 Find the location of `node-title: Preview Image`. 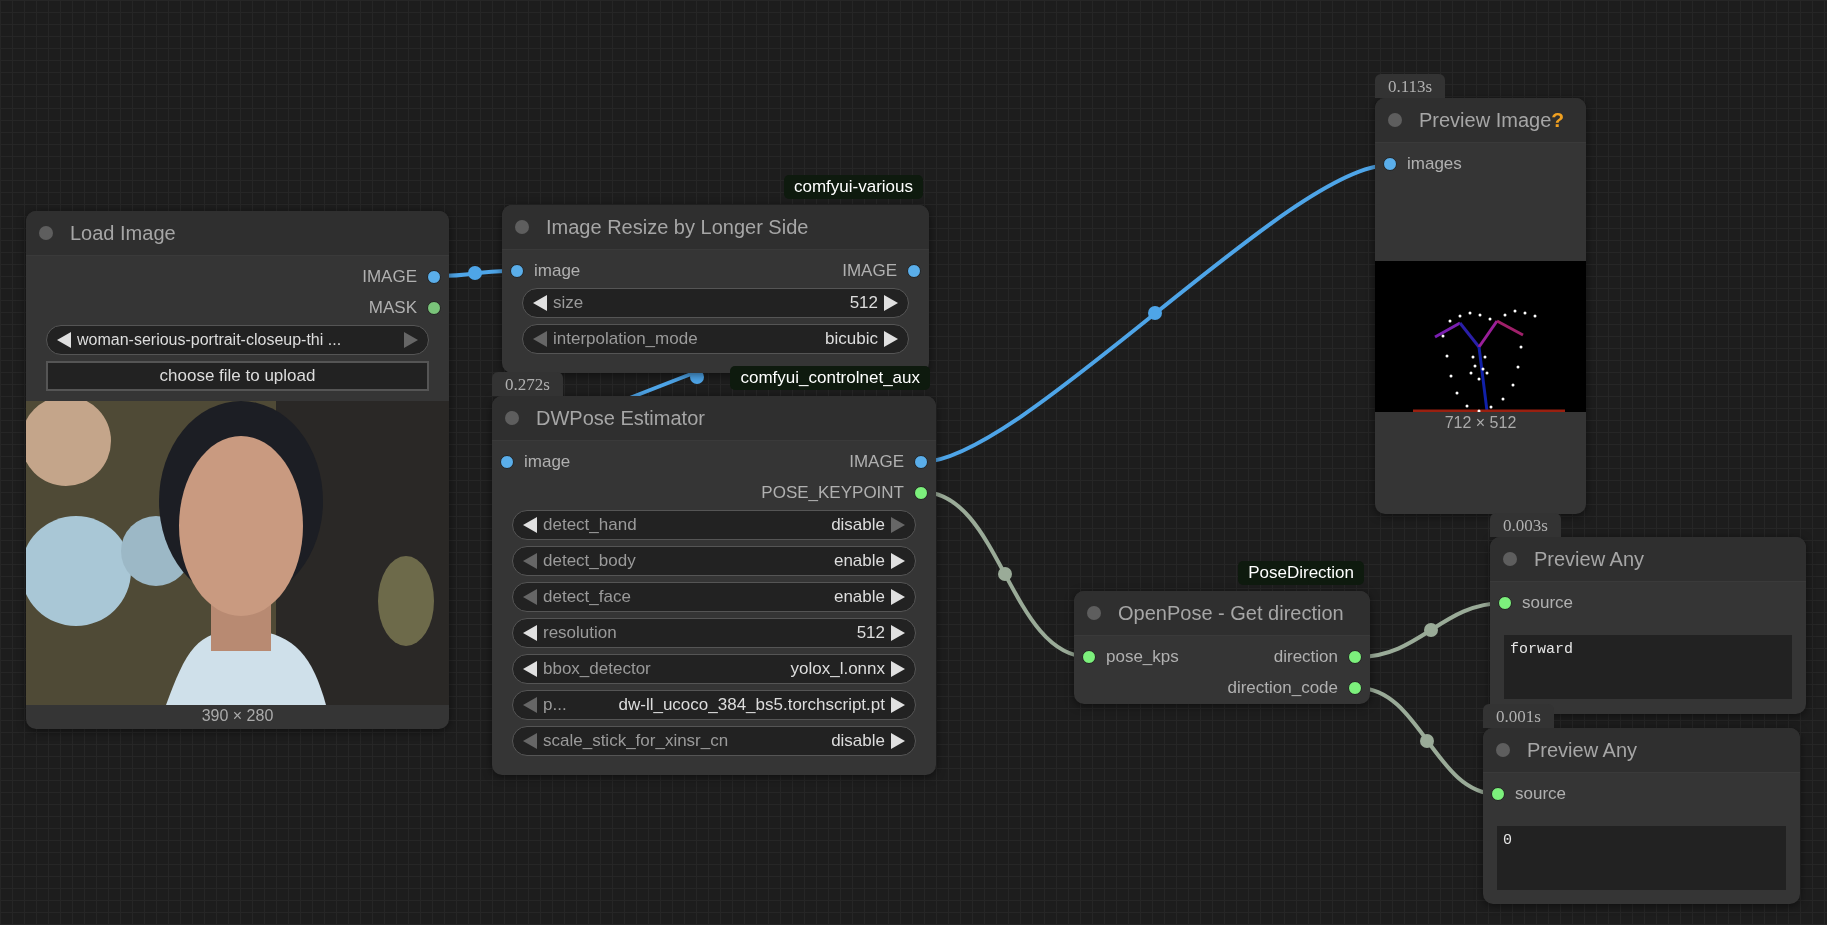

node-title: Preview Image is located at coordinates (1485, 120).